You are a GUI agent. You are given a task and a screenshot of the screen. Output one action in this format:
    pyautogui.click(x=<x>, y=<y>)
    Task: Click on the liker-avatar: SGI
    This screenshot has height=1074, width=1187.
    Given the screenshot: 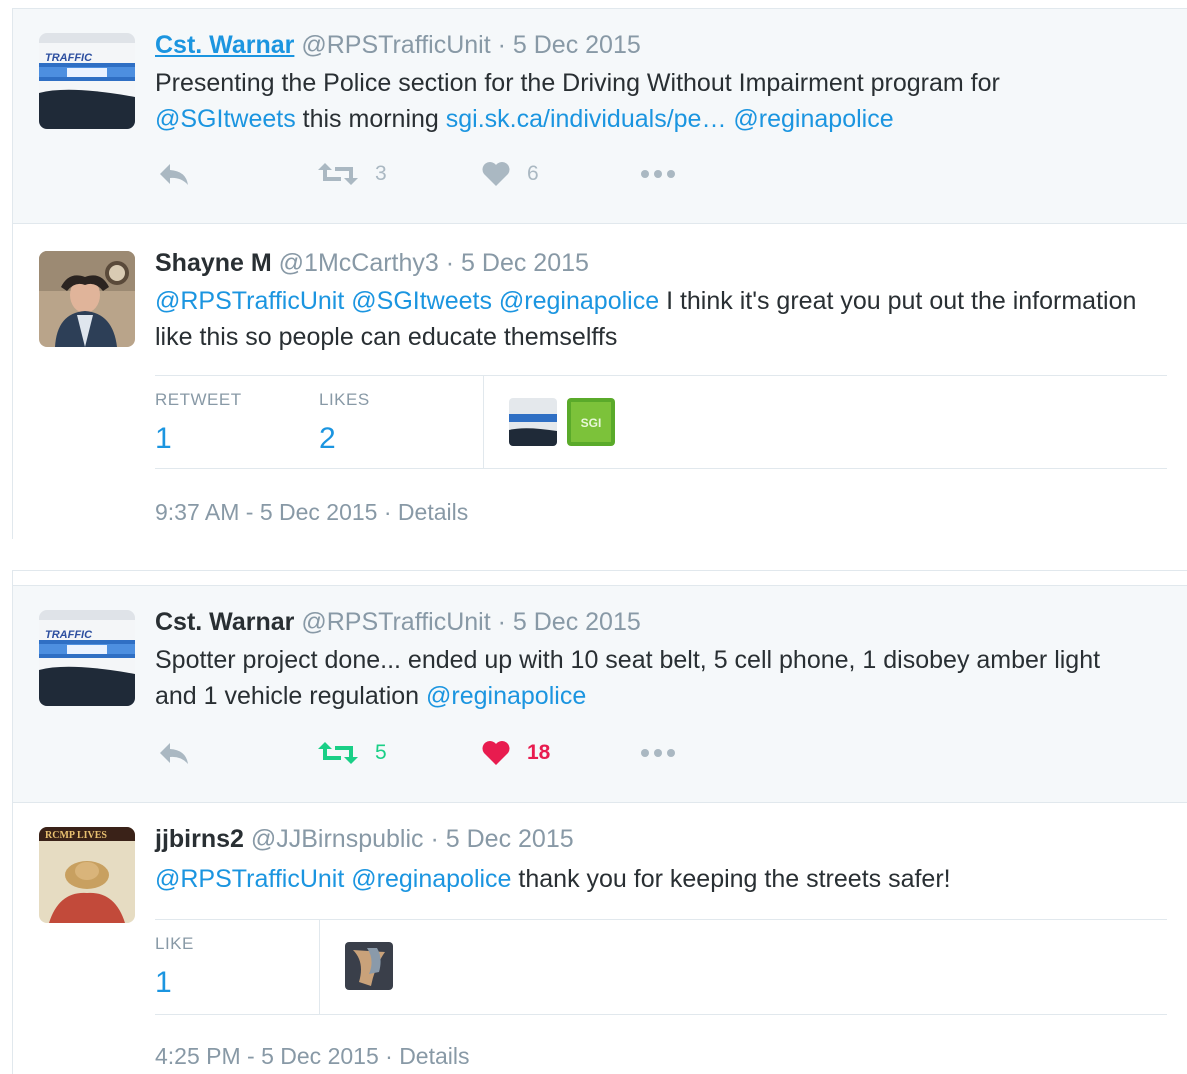 What is the action you would take?
    pyautogui.click(x=591, y=422)
    